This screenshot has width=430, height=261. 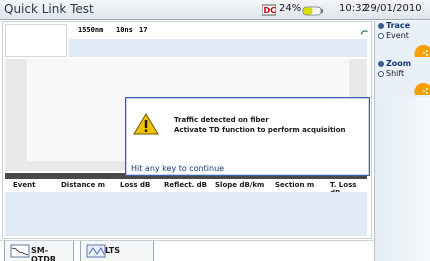 I want to click on pulse-width-value: 10ns, so click(x=124, y=30).